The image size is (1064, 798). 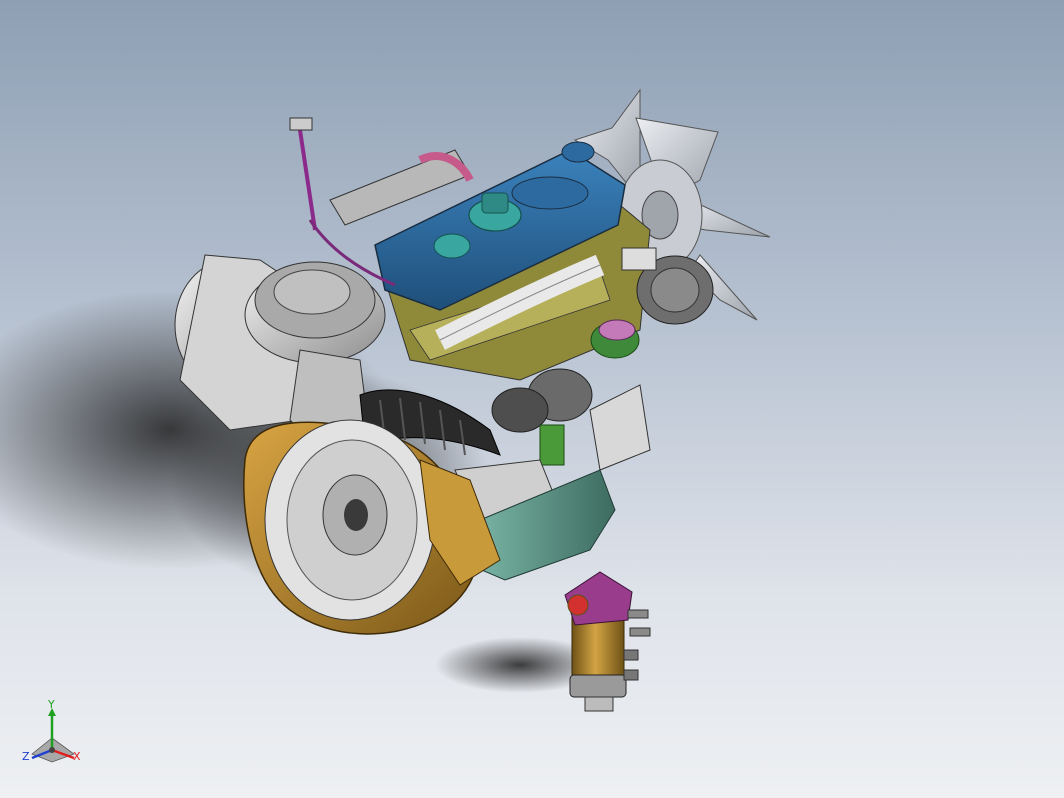 I want to click on x-axis-label: X, so click(x=77, y=756).